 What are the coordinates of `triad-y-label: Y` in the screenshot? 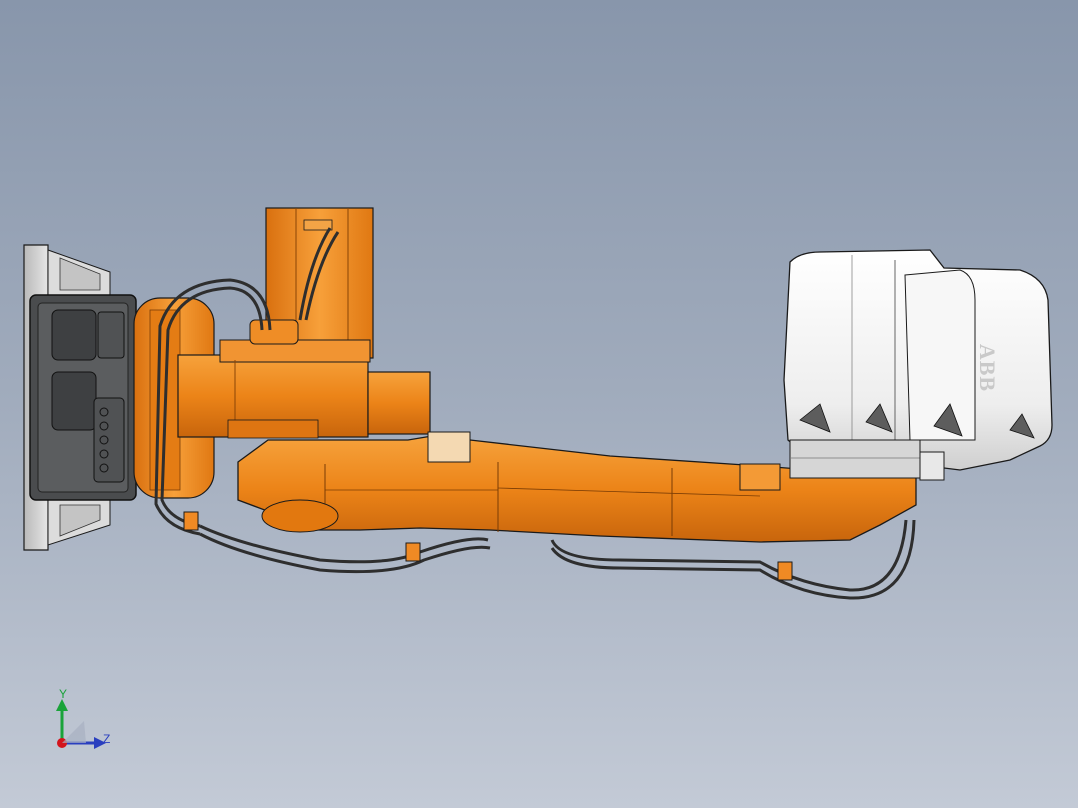 It's located at (63, 694).